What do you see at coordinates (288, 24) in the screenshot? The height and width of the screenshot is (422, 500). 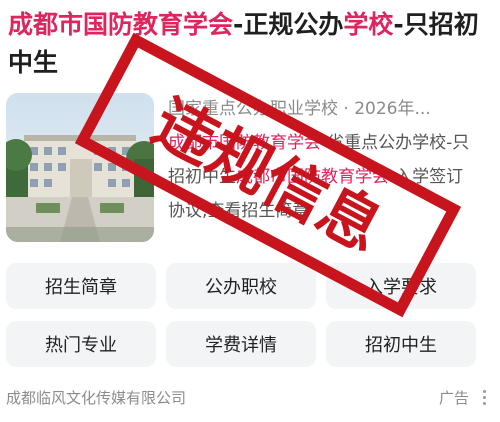 I see `title-part: -正规公办` at bounding box center [288, 24].